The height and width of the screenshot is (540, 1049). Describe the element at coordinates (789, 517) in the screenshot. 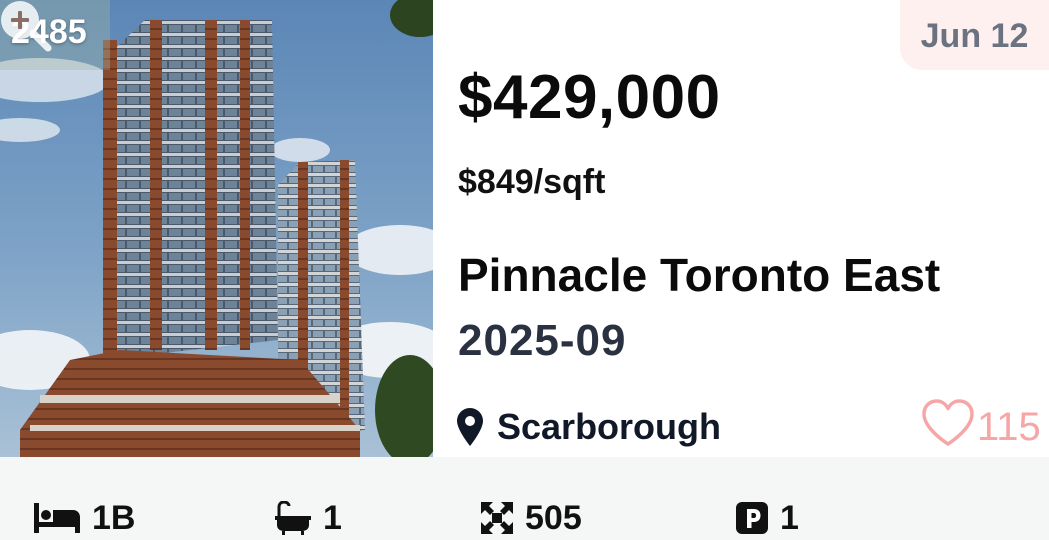

I see `parking-value: 1` at that location.